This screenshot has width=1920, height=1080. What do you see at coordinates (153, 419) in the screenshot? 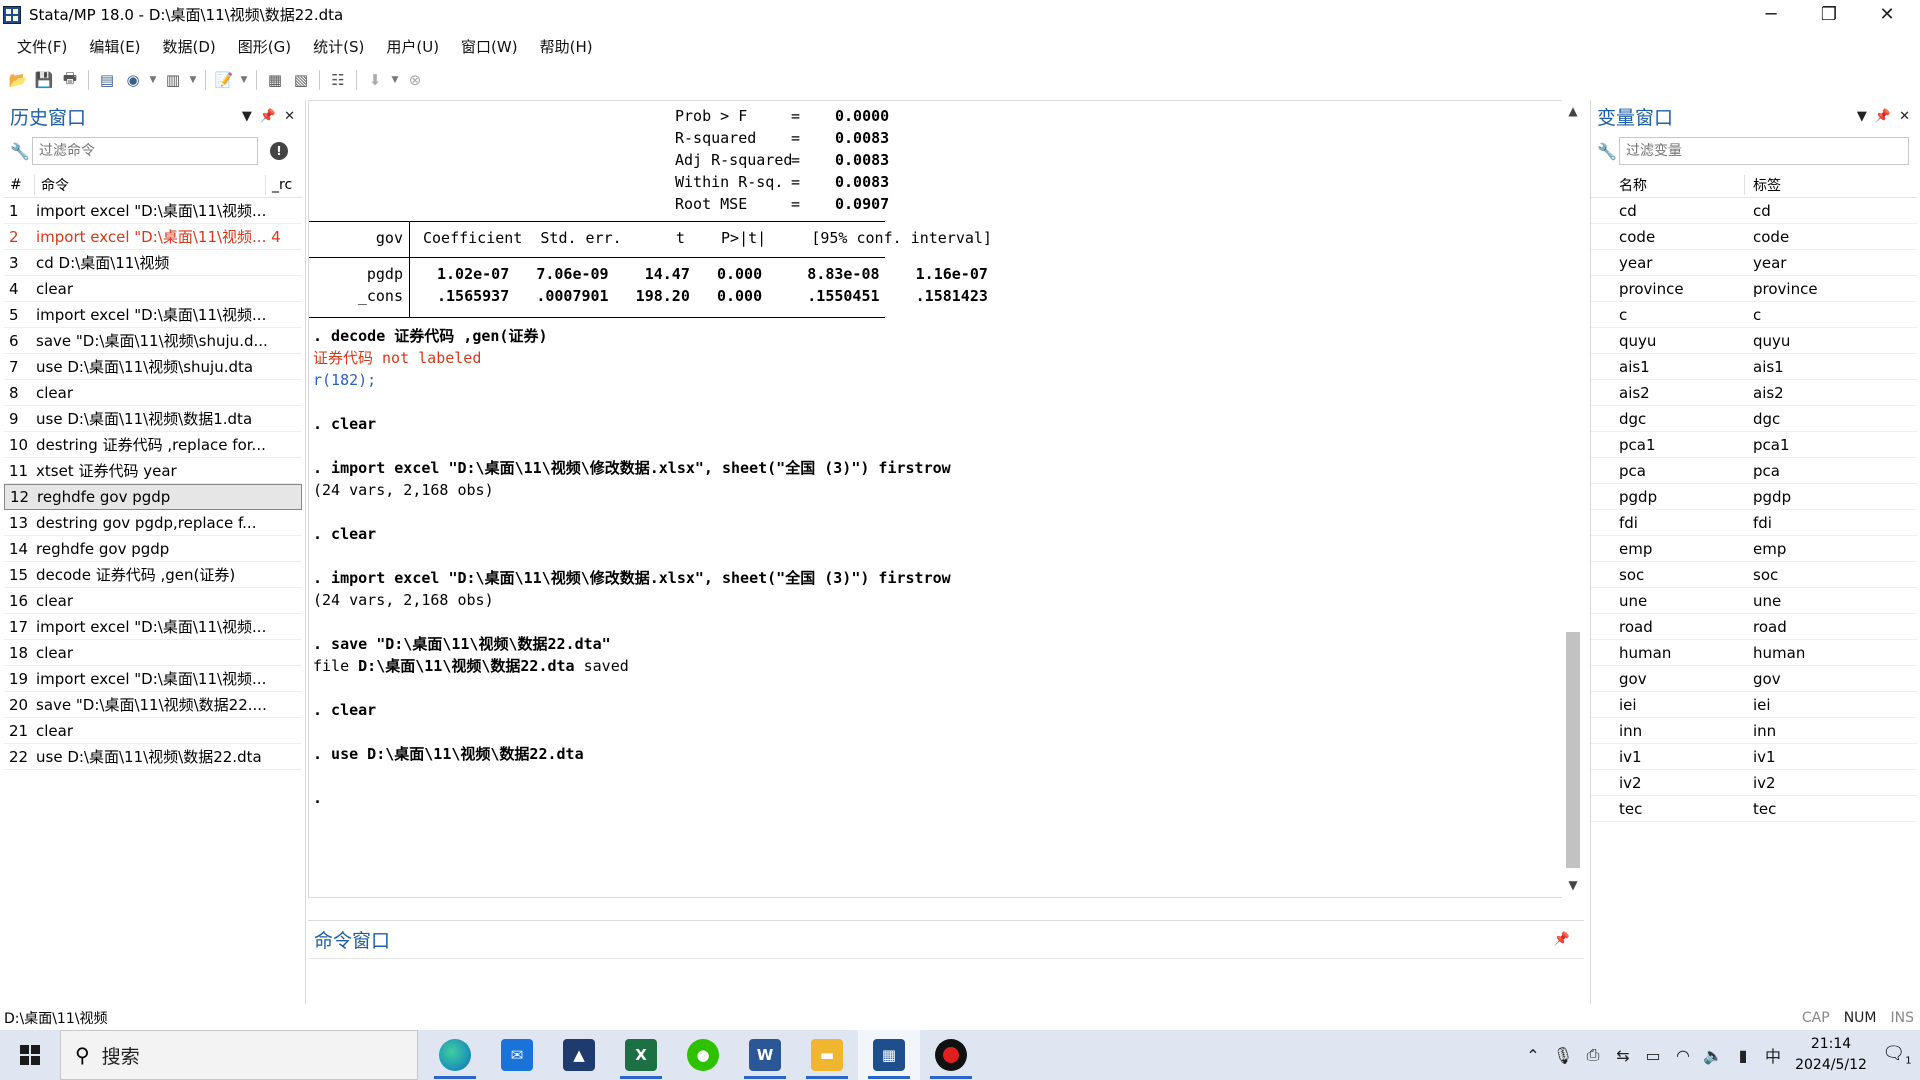
I see `history-row: 9 use D:\桌面\11\视频\数据1.dta` at bounding box center [153, 419].